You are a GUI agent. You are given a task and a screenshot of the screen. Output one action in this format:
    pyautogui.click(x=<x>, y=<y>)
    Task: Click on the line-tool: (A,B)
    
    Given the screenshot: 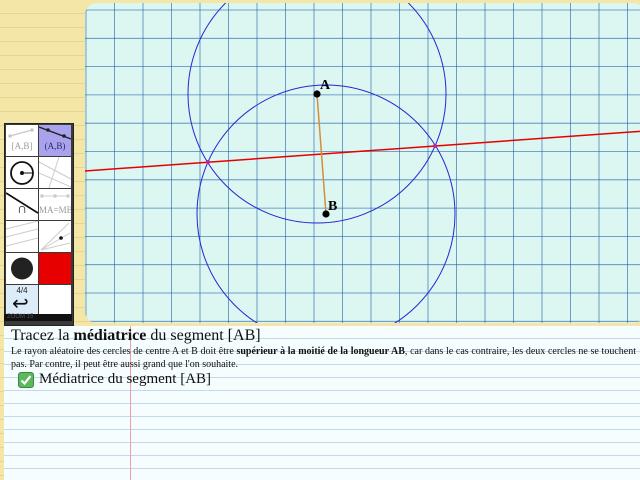 What is the action you would take?
    pyautogui.click(x=55, y=140)
    